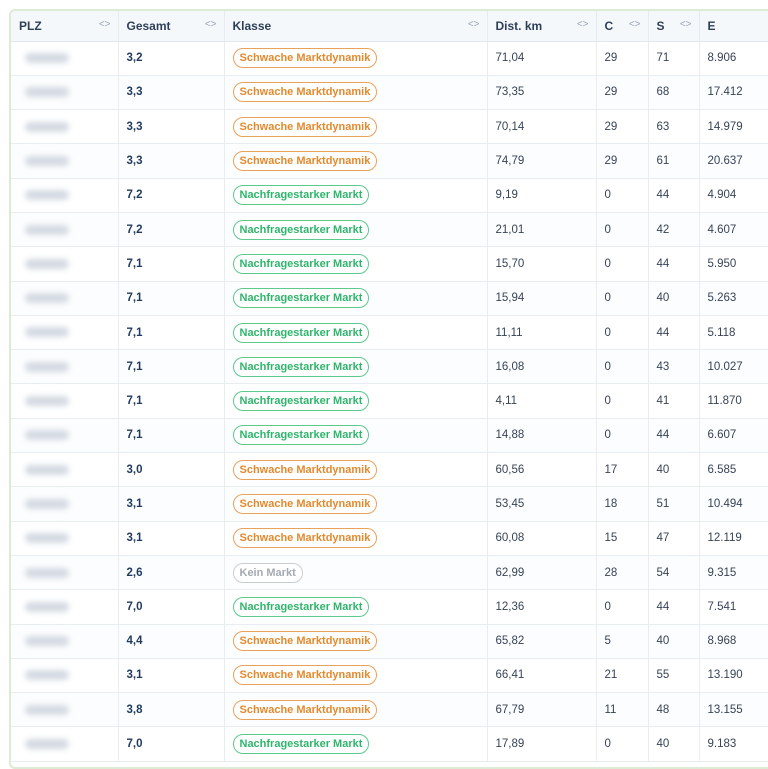 This screenshot has height=769, width=768. What do you see at coordinates (389, 676) in the screenshot?
I see `table-row: 3,1 Schwache Marktdynamik 66,41 21 55 13.190` at bounding box center [389, 676].